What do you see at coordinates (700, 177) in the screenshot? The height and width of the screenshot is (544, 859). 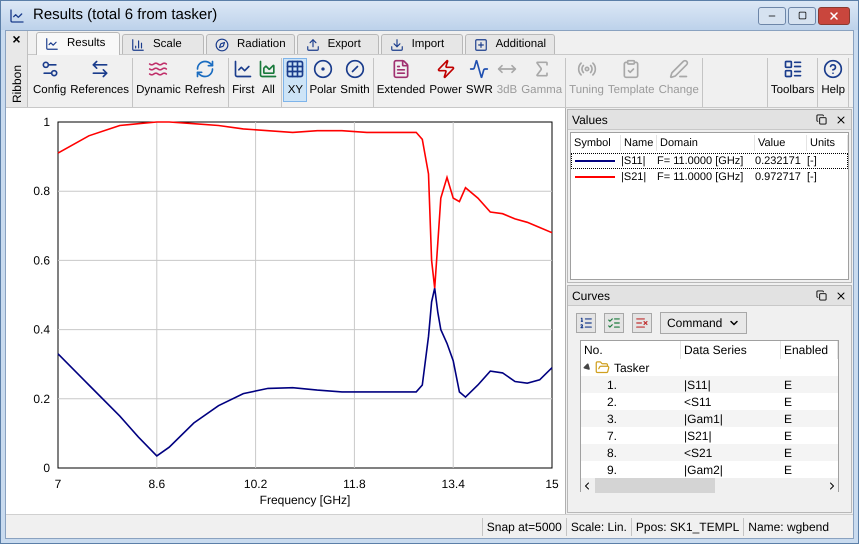 I see `domain-value: F= 11.0000 [GHz]` at bounding box center [700, 177].